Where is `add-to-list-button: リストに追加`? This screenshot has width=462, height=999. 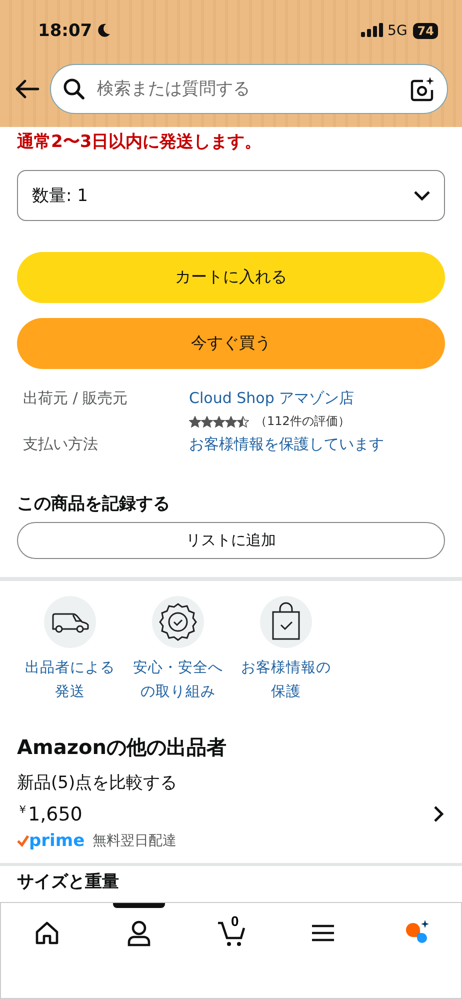
add-to-list-button: リストに追加 is located at coordinates (231, 540).